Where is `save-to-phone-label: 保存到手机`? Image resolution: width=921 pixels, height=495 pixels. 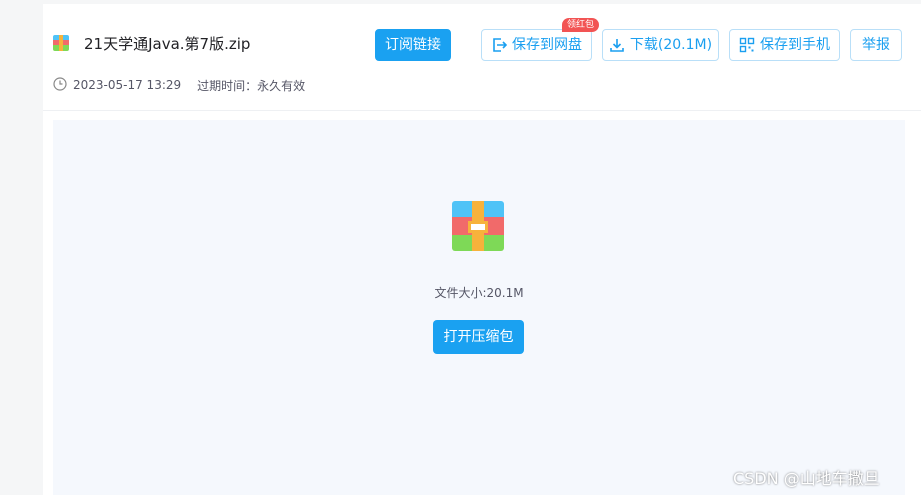 save-to-phone-label: 保存到手机 is located at coordinates (795, 45).